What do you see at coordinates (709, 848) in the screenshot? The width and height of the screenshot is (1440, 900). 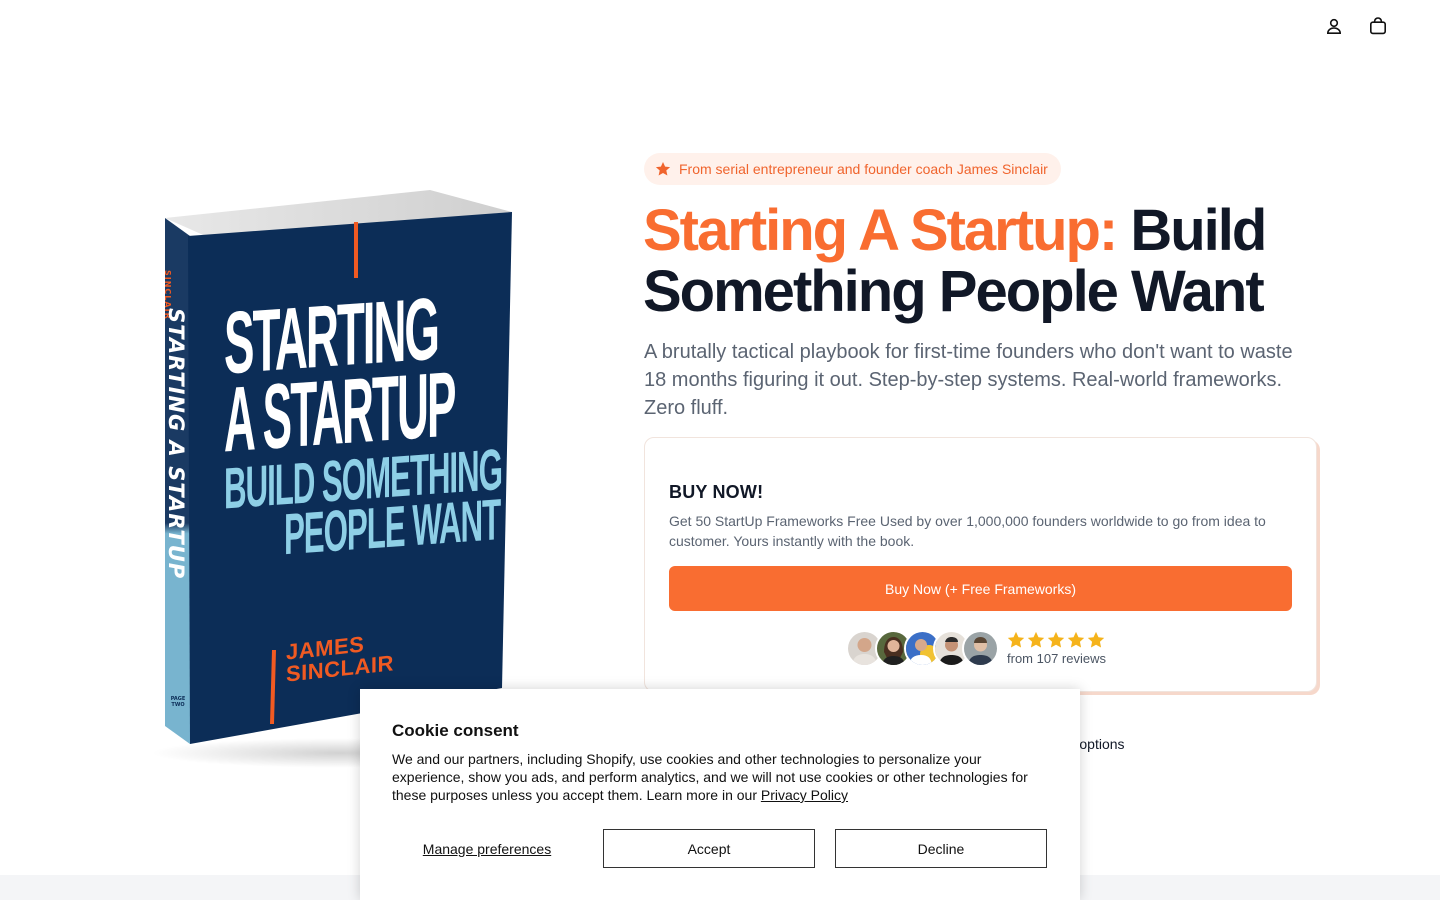 I see `accept-button: Accept` at bounding box center [709, 848].